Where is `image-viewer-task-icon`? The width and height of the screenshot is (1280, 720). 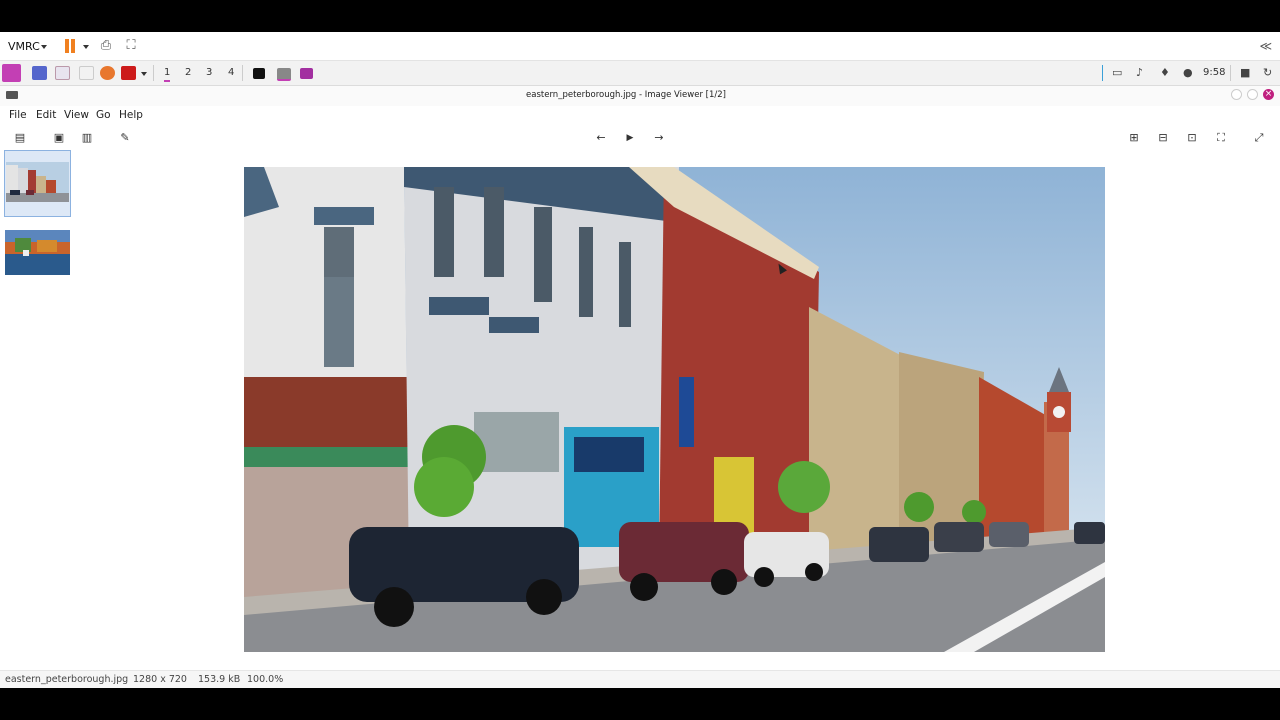 image-viewer-task-icon is located at coordinates (284, 74).